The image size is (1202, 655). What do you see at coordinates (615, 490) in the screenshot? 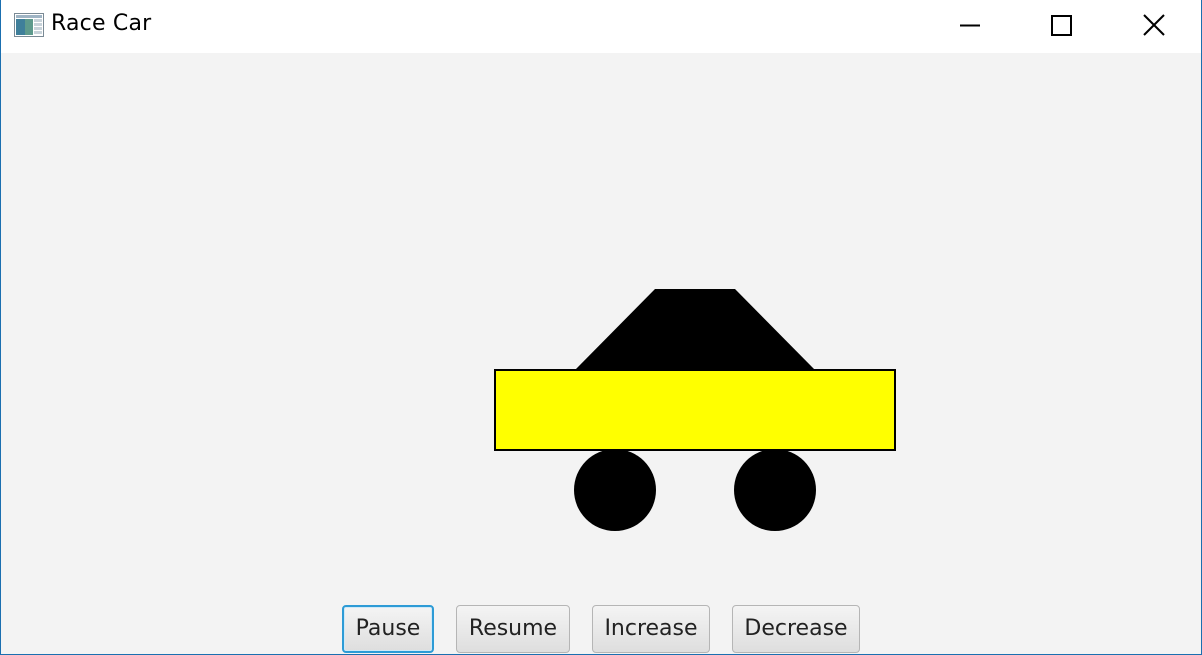
I see `car-wheel-left` at bounding box center [615, 490].